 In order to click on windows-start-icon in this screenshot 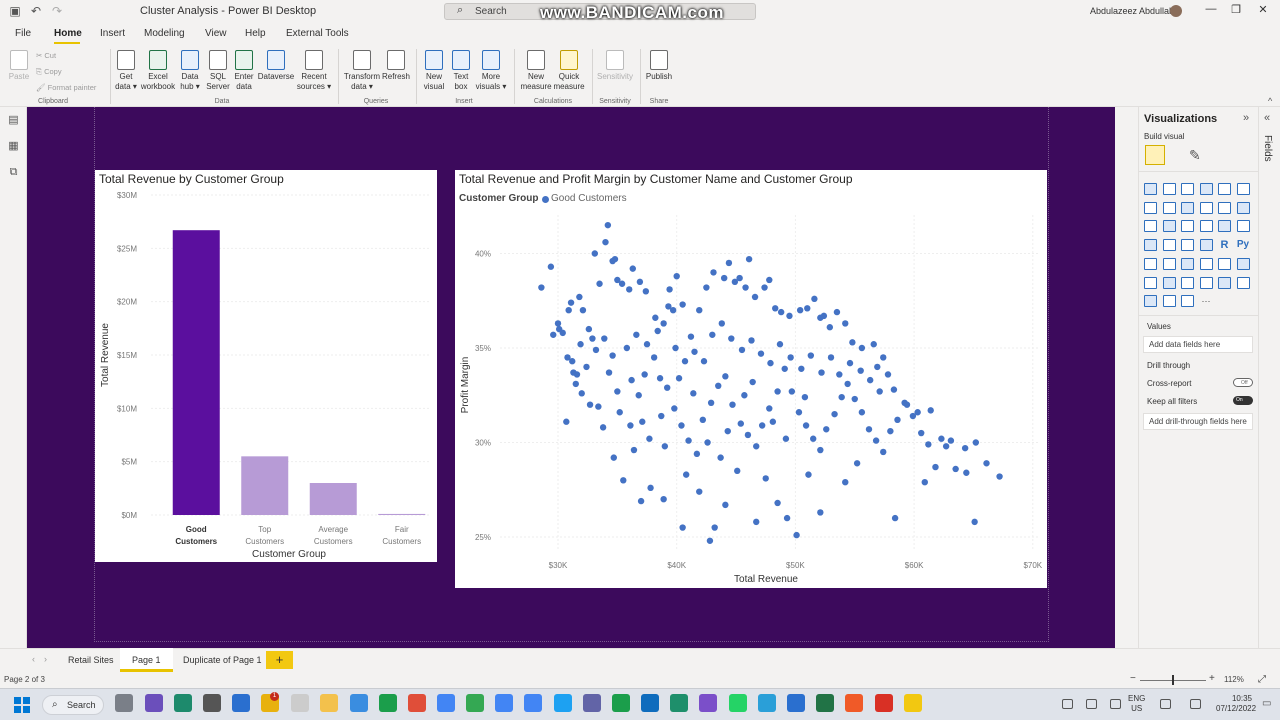, I will do `click(22, 705)`.